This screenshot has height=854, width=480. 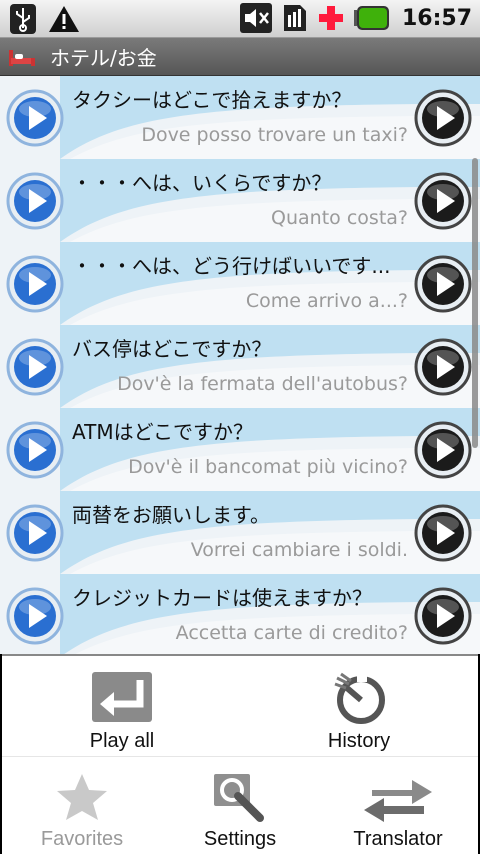 I want to click on usb-icon, so click(x=23, y=19).